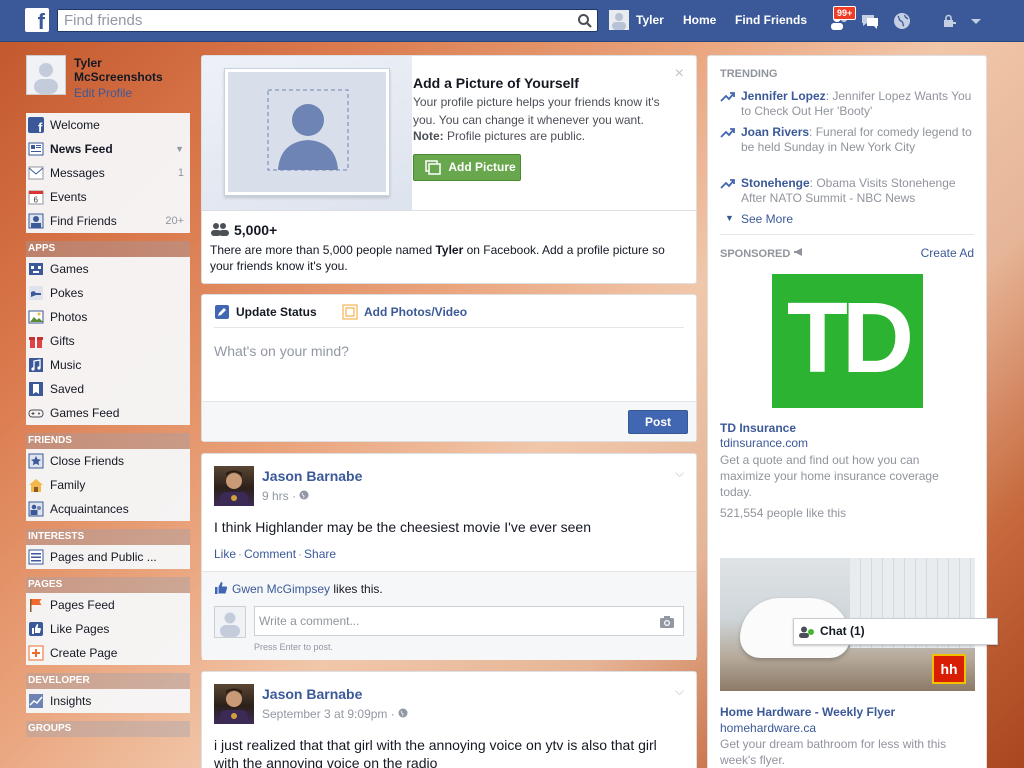 This screenshot has width=1024, height=768. Describe the element at coordinates (132, 70) in the screenshot. I see `profile-name: Tyler McScreenshots` at that location.